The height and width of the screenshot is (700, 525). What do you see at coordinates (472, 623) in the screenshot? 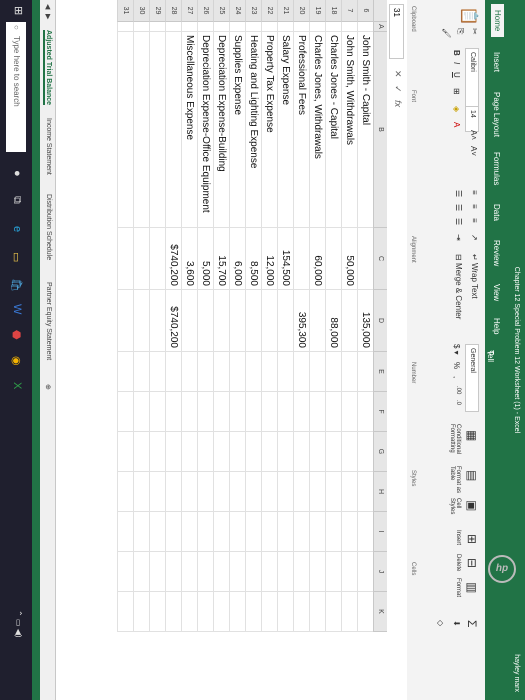
I see `autosum-icon: Σ` at bounding box center [472, 623].